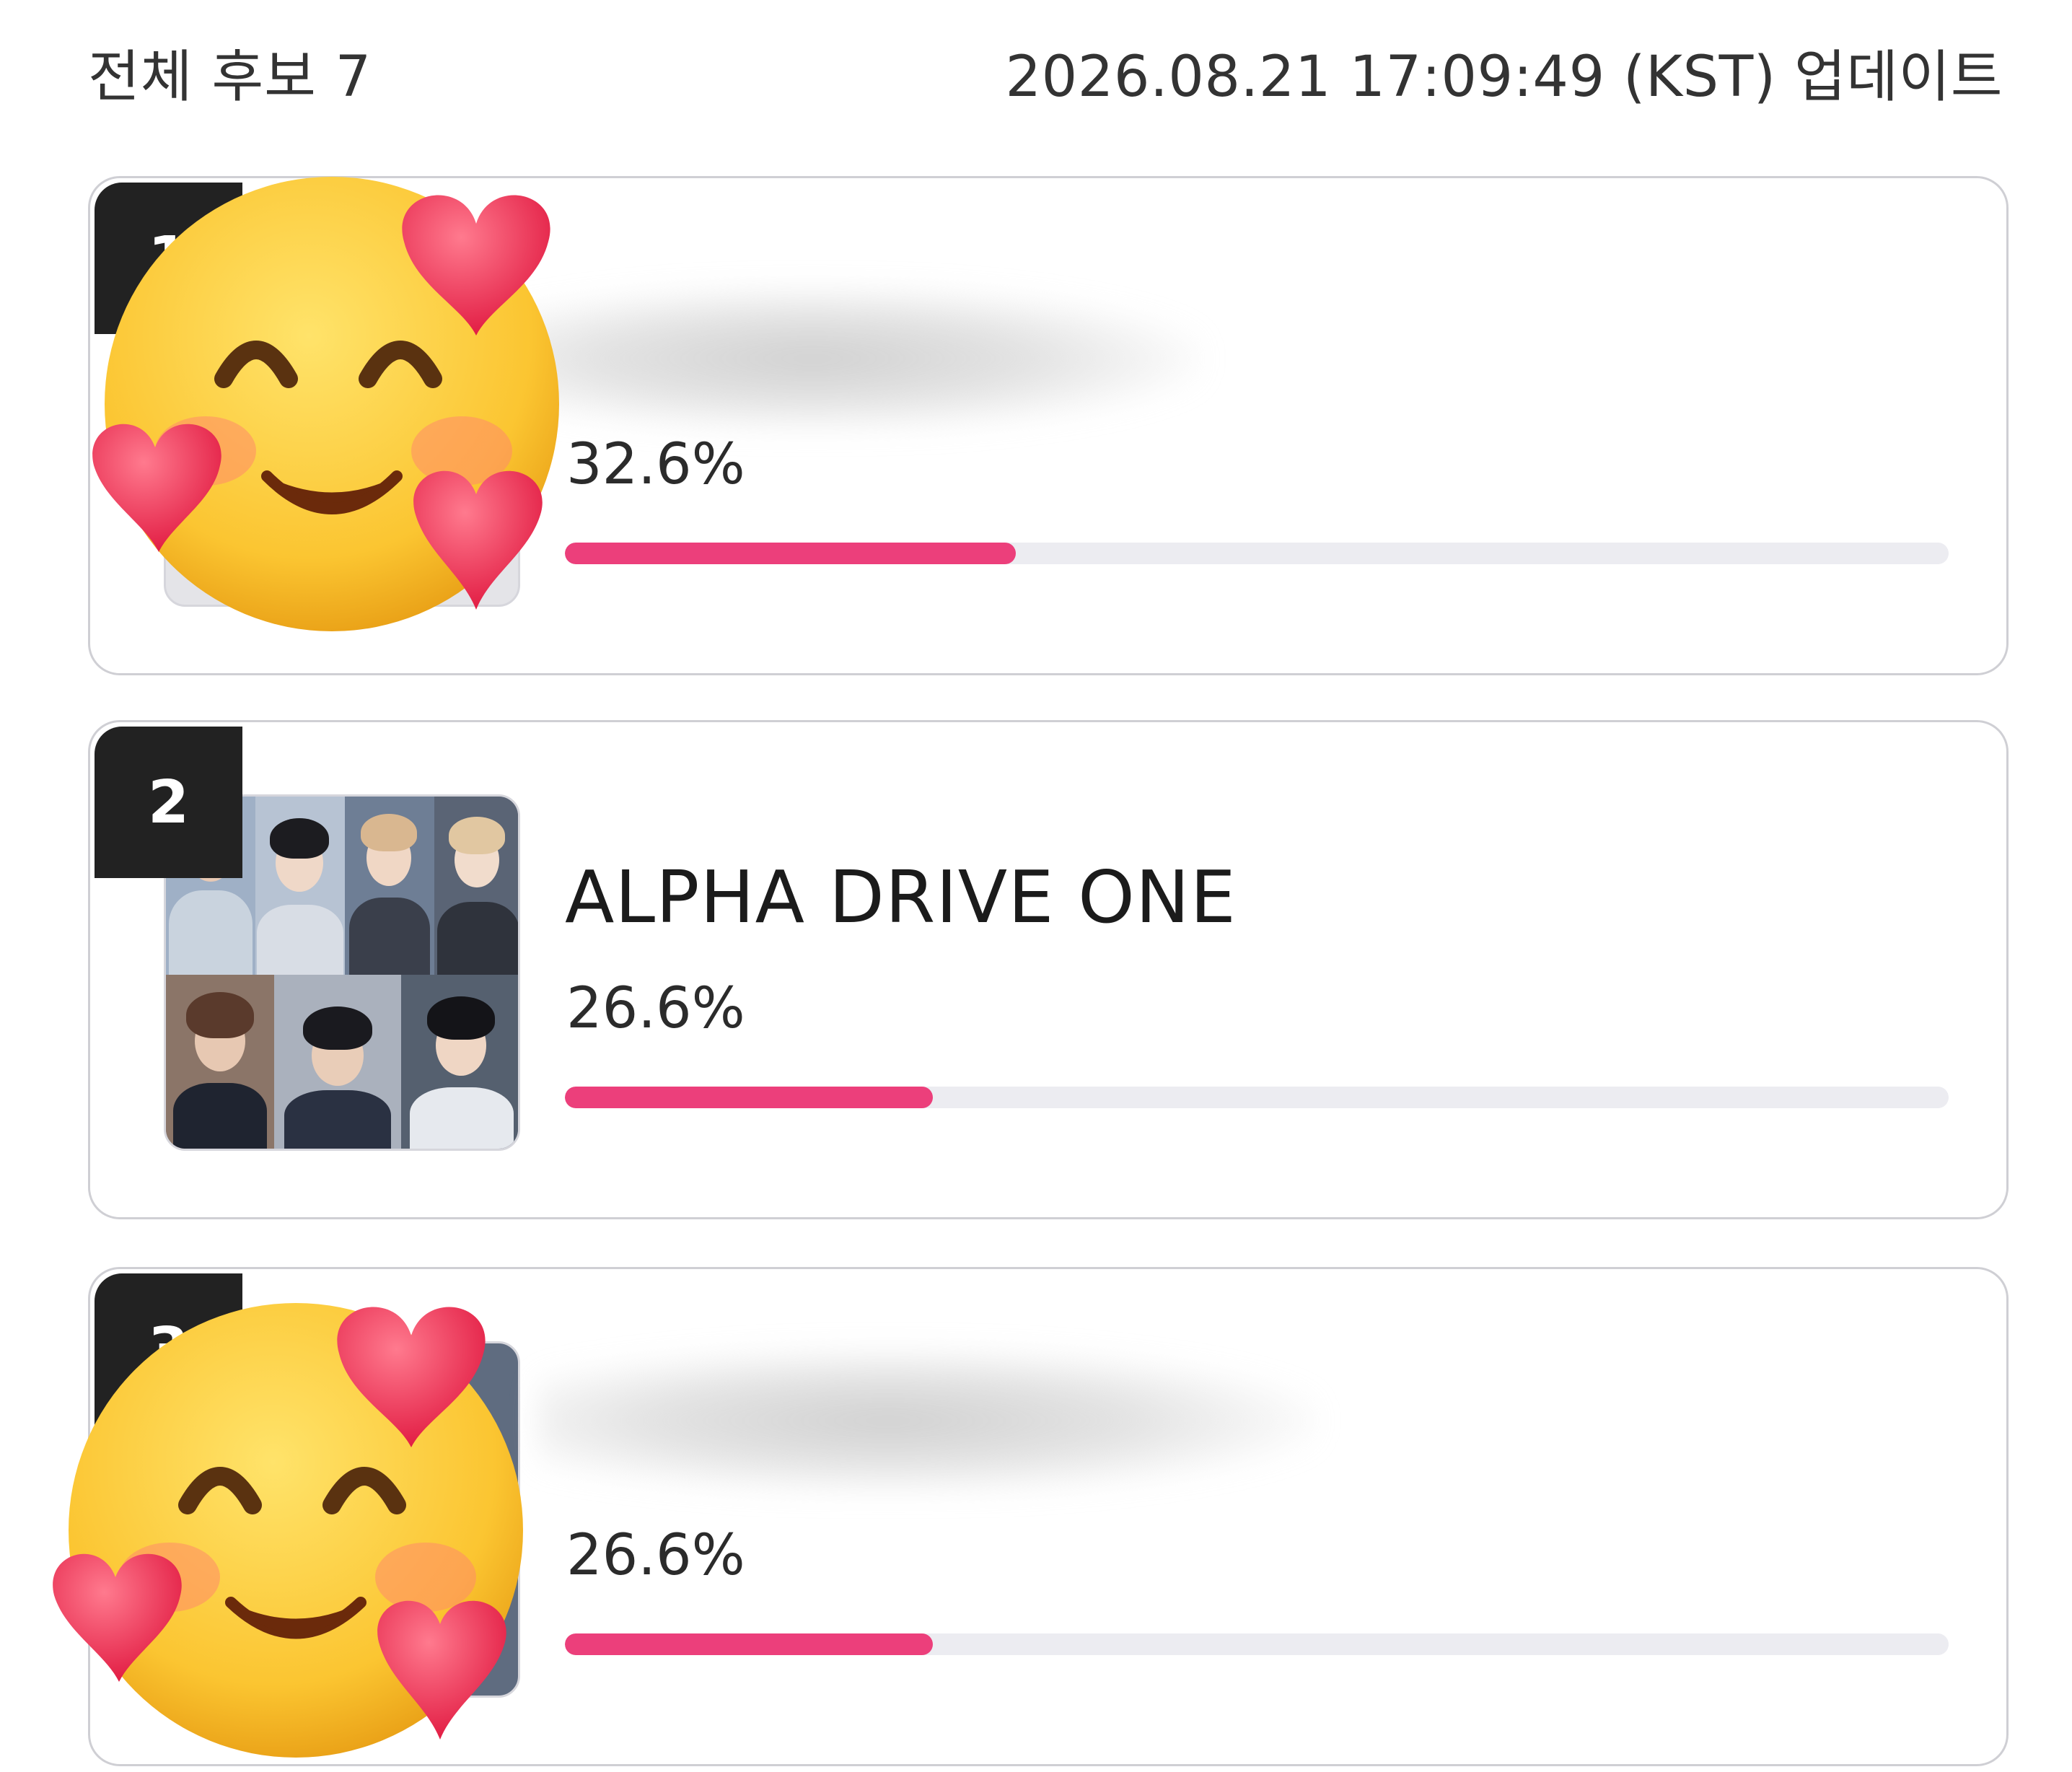  Describe the element at coordinates (168, 802) in the screenshot. I see `rank-badge: 2` at that location.